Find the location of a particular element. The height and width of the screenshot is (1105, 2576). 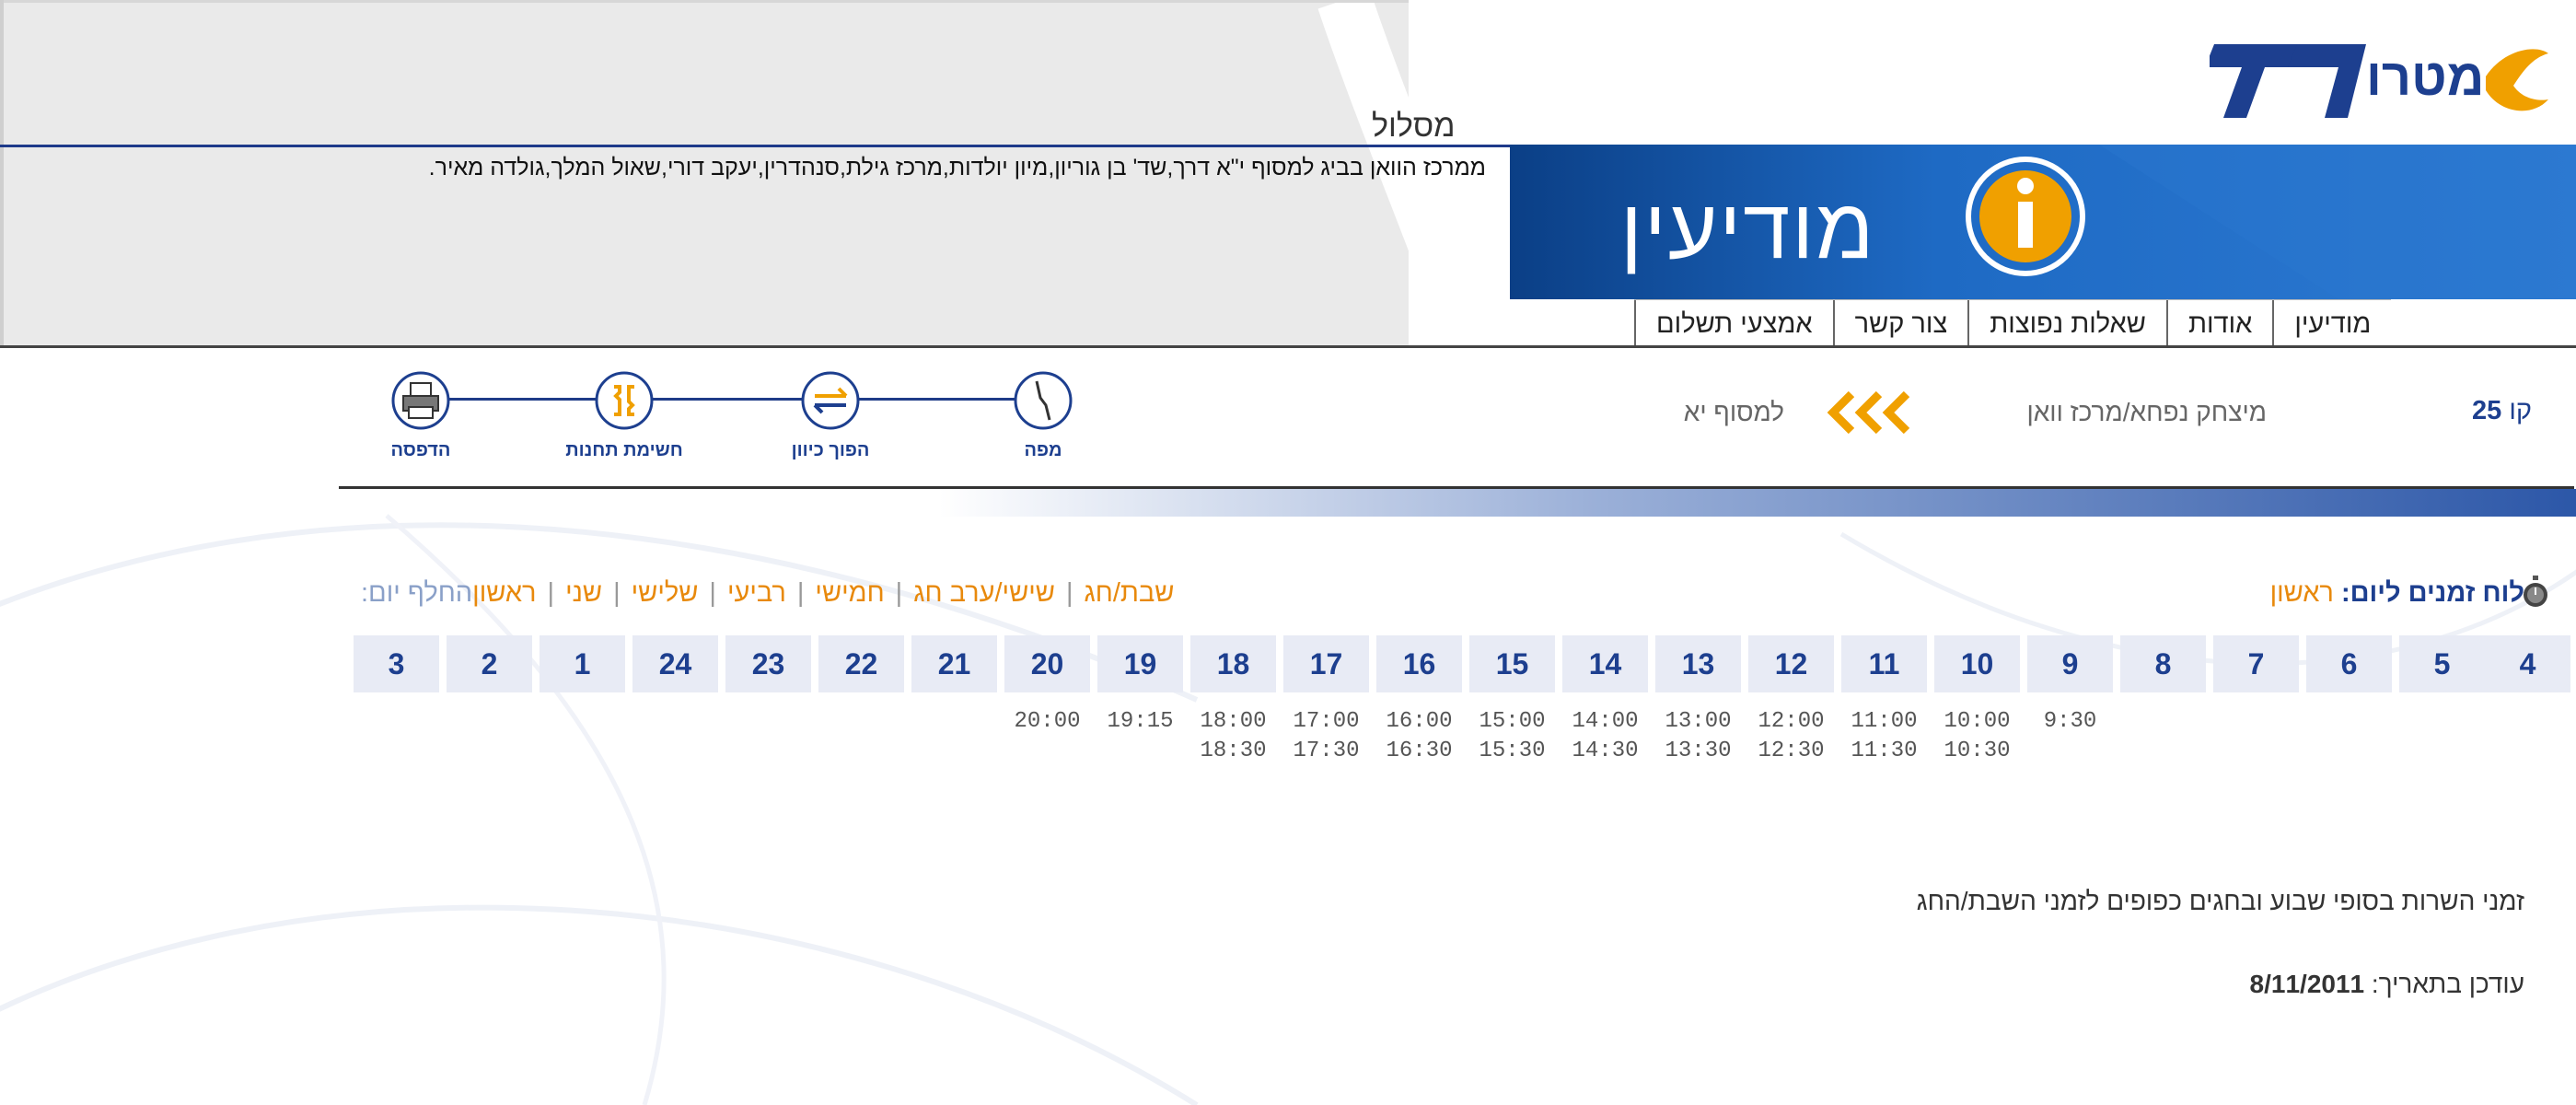

hour-cell: 9 is located at coordinates (2070, 663).